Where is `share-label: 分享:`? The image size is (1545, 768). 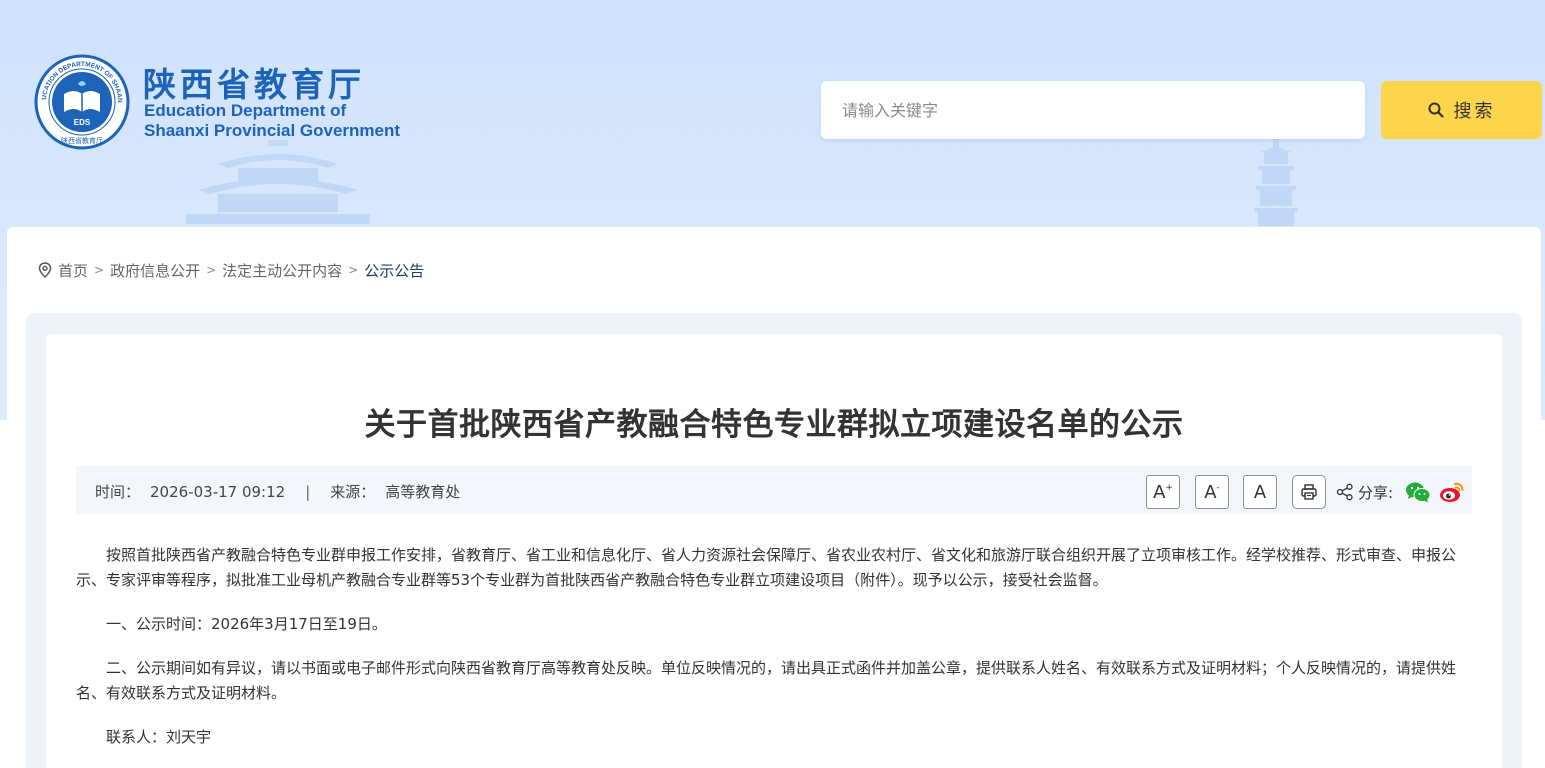 share-label: 分享: is located at coordinates (1376, 492).